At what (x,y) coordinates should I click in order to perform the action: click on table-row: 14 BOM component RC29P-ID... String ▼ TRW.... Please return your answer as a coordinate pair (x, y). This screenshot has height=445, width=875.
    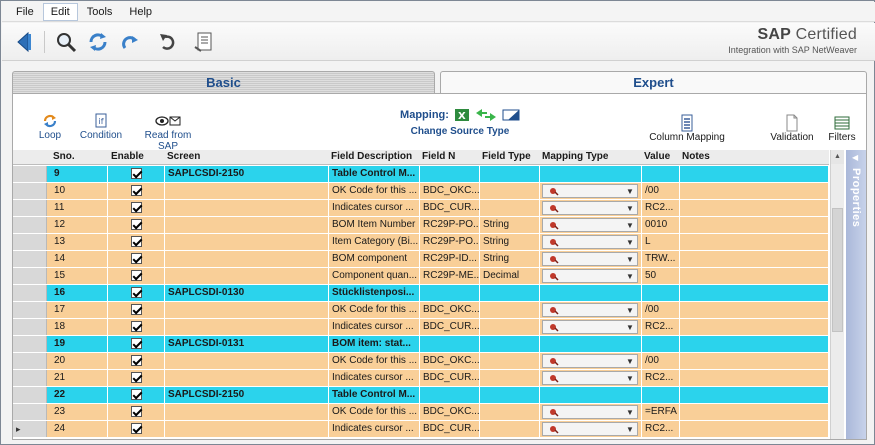
    Looking at the image, I should click on (421, 259).